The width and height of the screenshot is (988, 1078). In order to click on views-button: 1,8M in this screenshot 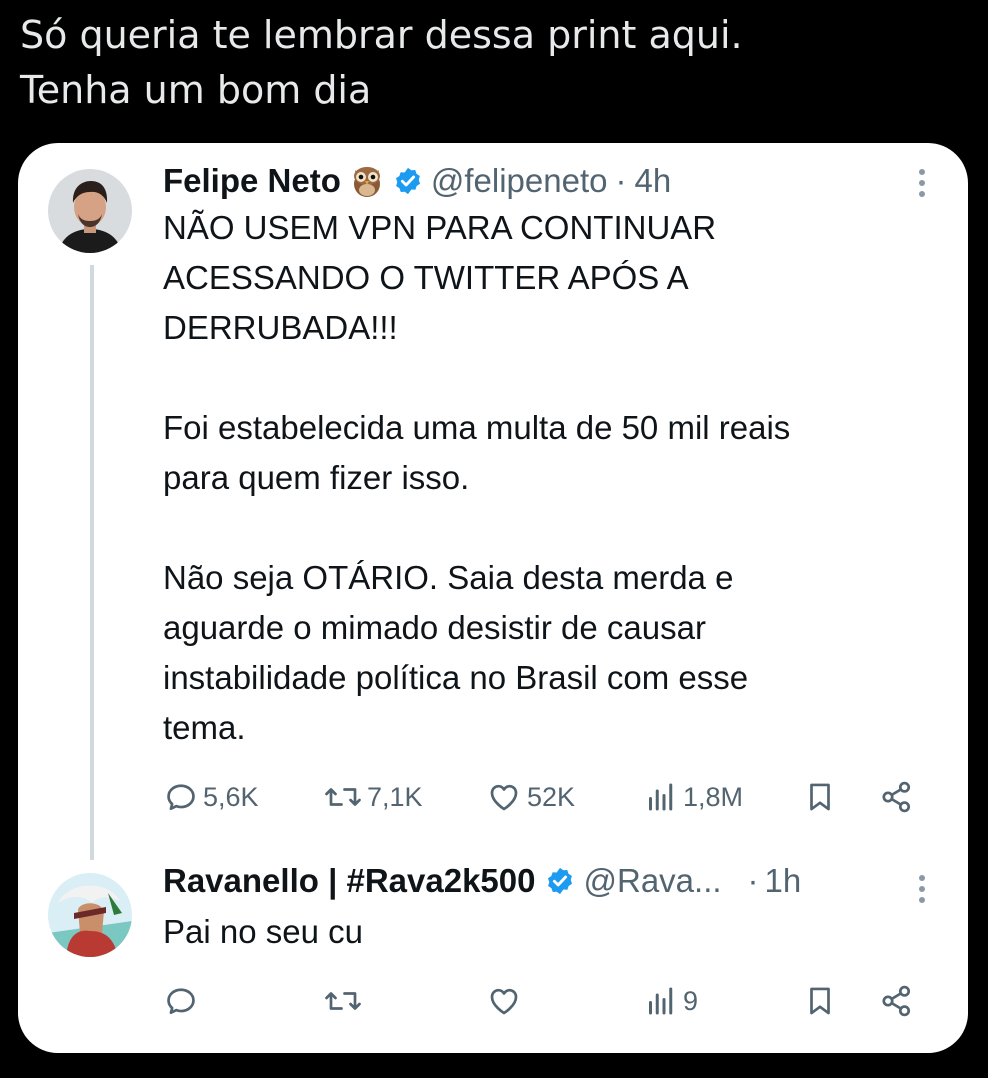, I will do `click(693, 797)`.